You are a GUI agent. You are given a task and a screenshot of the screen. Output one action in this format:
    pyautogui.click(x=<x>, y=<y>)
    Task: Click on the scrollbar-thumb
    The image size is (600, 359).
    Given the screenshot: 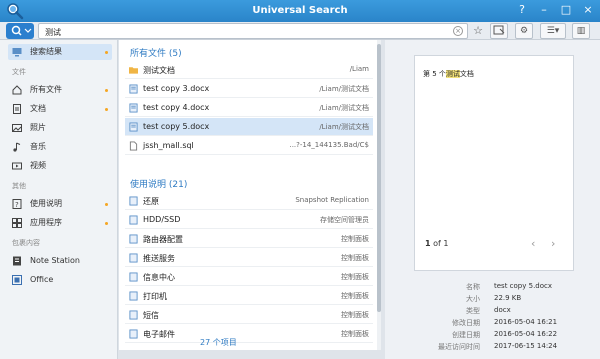 What is the action you would take?
    pyautogui.click(x=379, y=178)
    